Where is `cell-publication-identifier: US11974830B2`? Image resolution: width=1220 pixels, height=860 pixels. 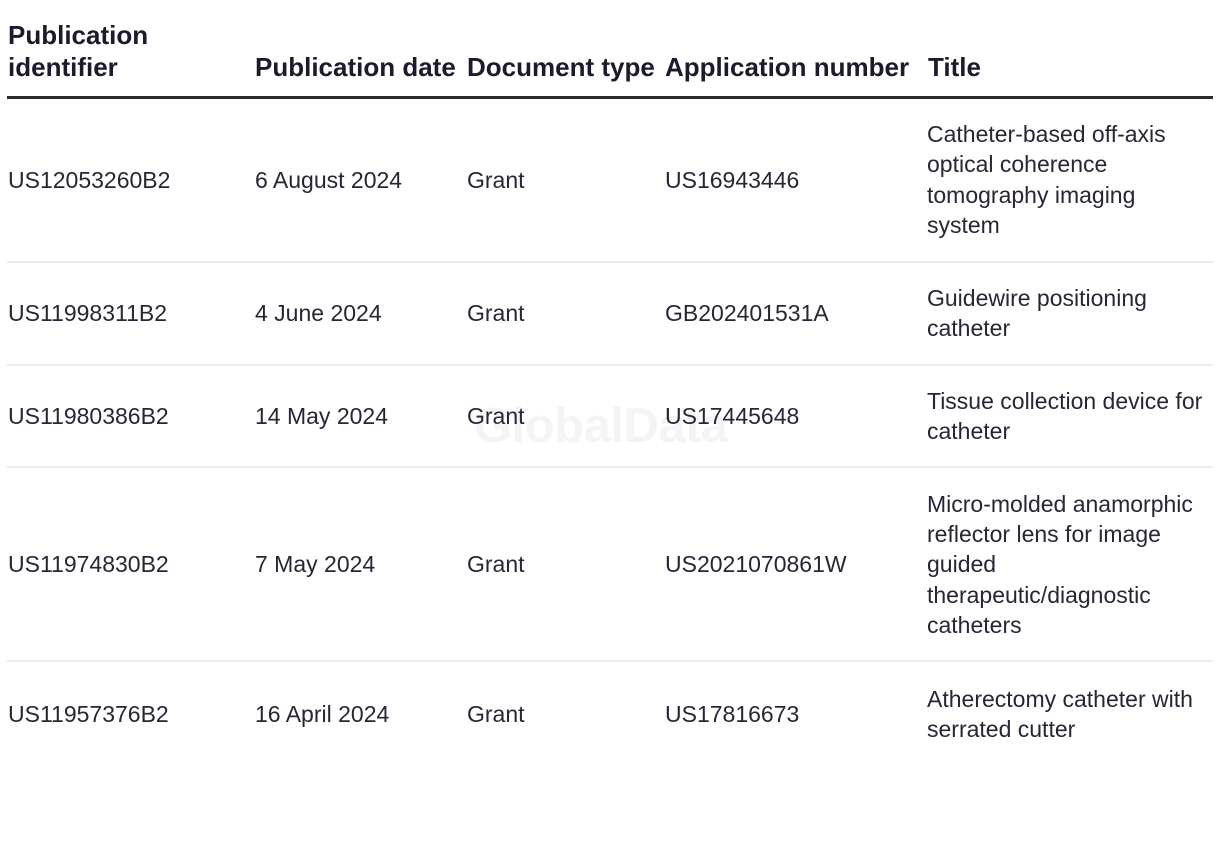 cell-publication-identifier: US11974830B2 is located at coordinates (131, 565).